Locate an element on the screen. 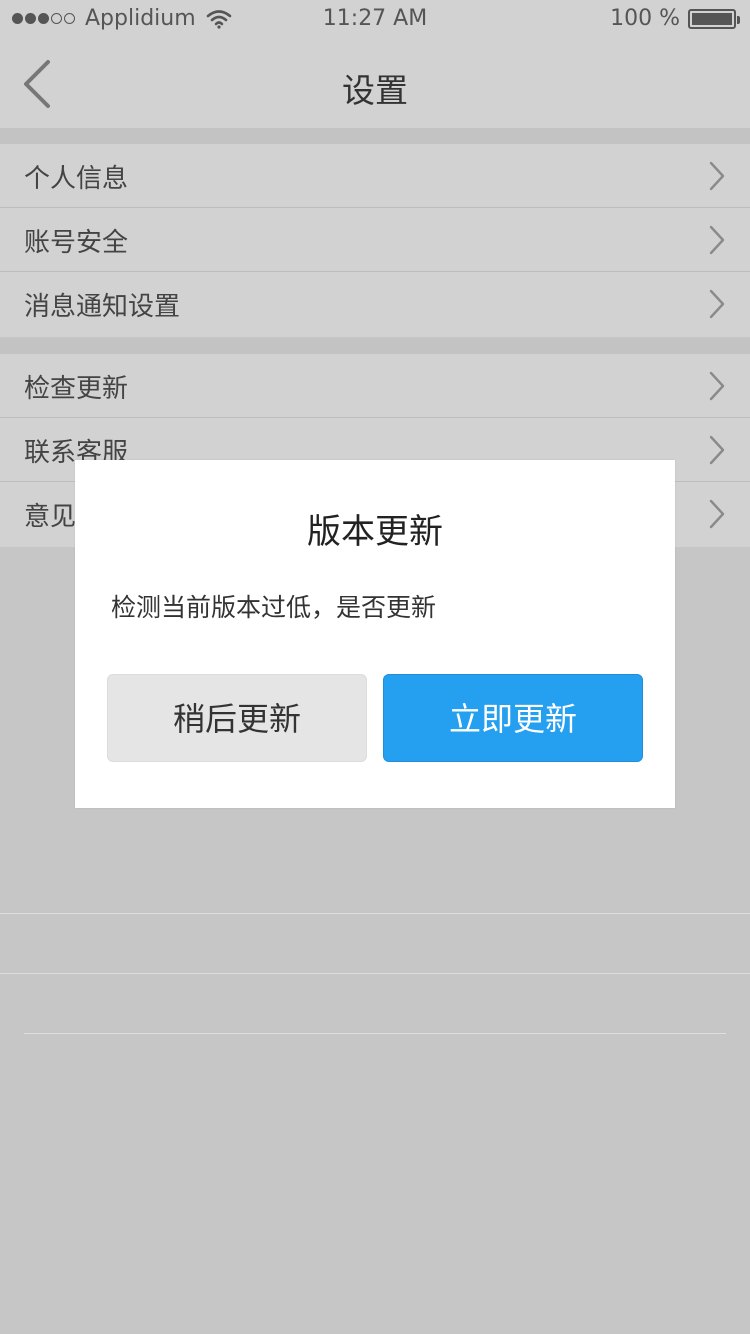 The image size is (750, 1334). battery-percent: 100 % is located at coordinates (645, 18).